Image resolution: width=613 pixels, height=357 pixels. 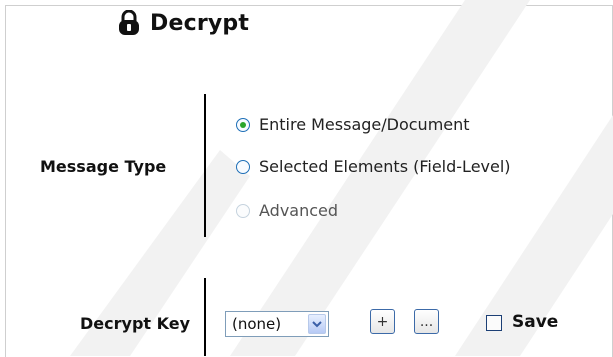 I want to click on add-key-button: +, so click(x=382, y=321).